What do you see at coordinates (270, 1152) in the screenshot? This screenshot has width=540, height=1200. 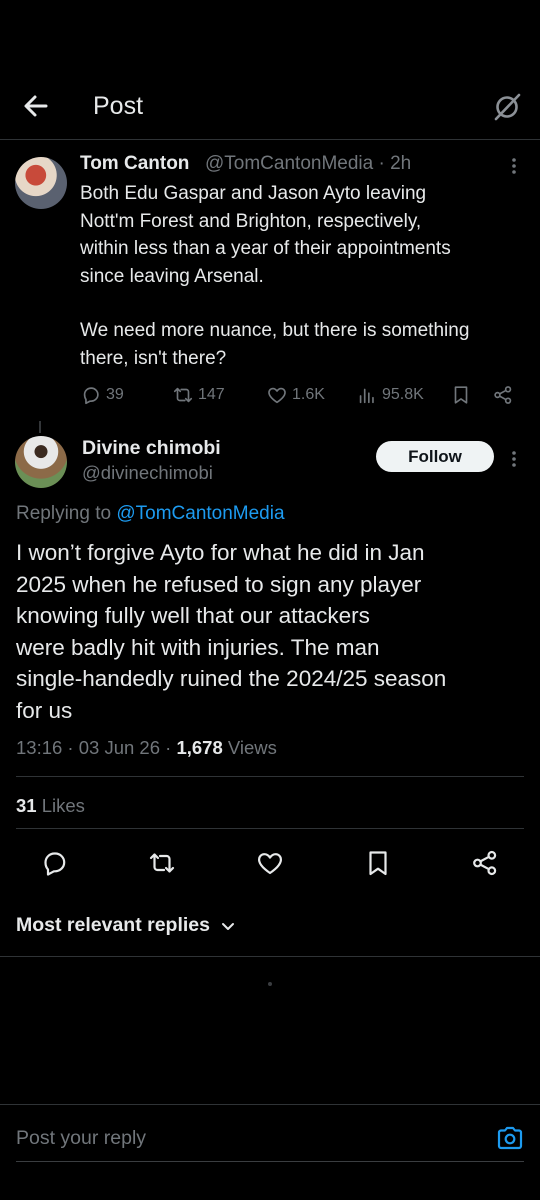 I see `reply-composer: Post your reply` at bounding box center [270, 1152].